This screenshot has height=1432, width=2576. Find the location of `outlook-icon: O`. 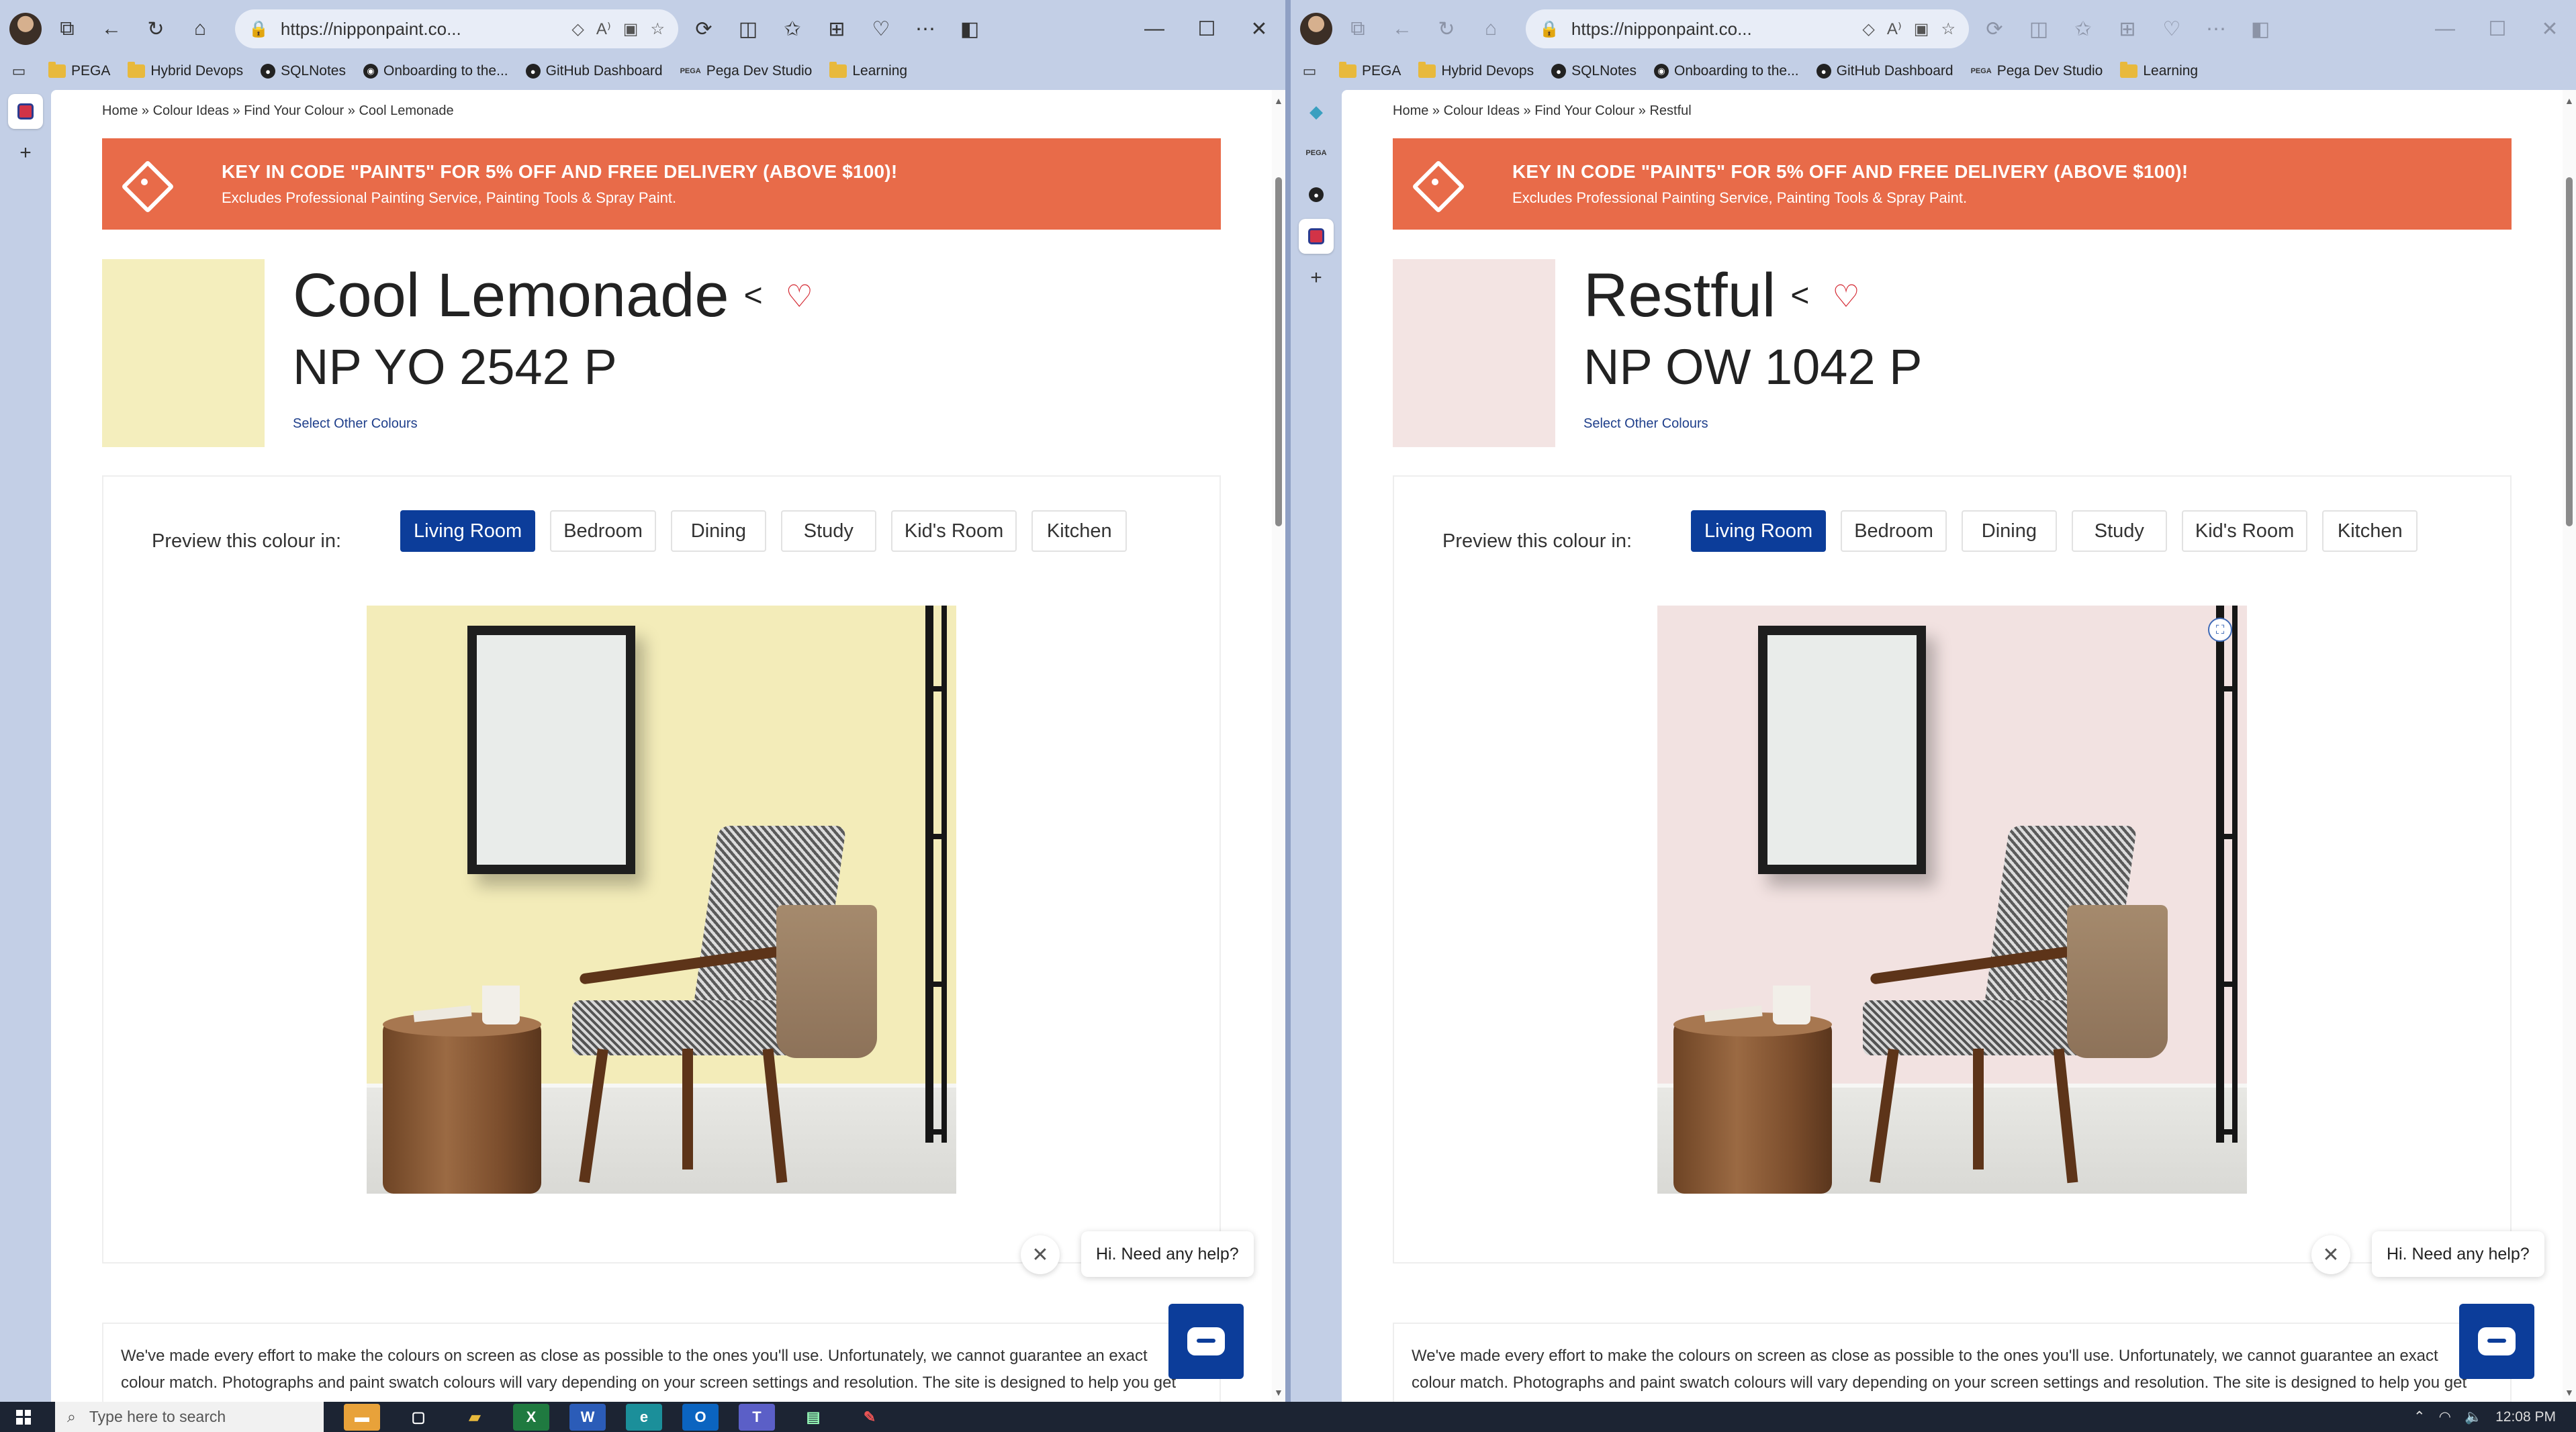

outlook-icon: O is located at coordinates (700, 1417).